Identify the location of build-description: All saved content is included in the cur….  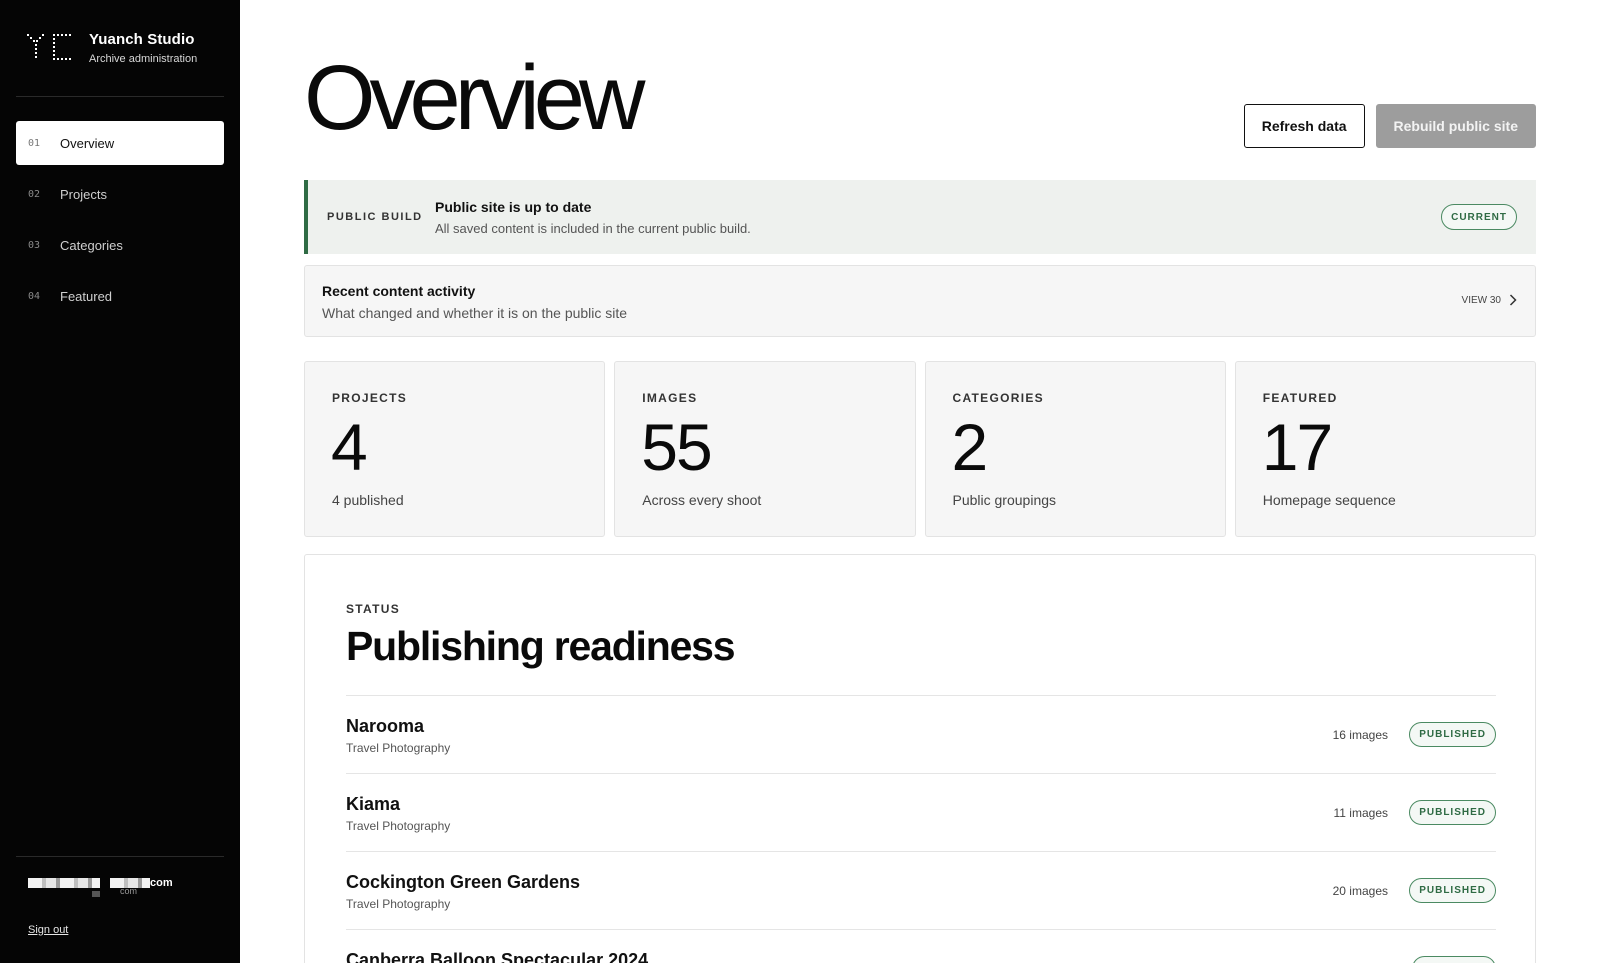
(593, 228).